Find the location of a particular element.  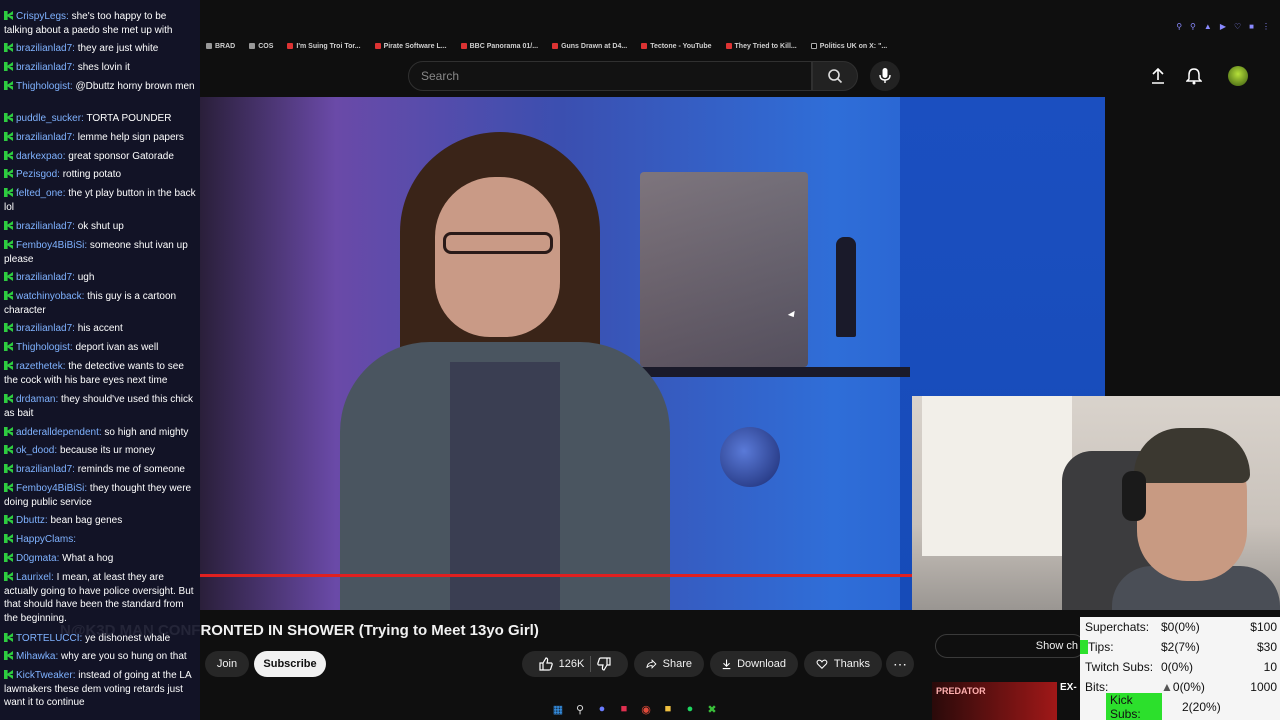

chat-username: razethetek is located at coordinates (39, 366).